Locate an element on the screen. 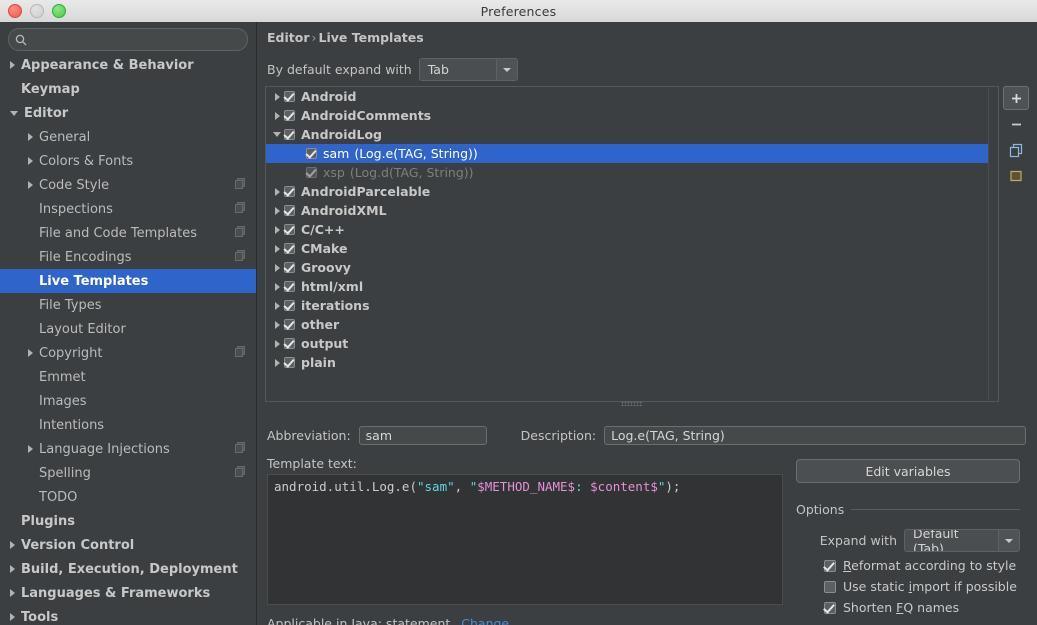  sidebar-item-emmet: Emmet is located at coordinates (128, 377).